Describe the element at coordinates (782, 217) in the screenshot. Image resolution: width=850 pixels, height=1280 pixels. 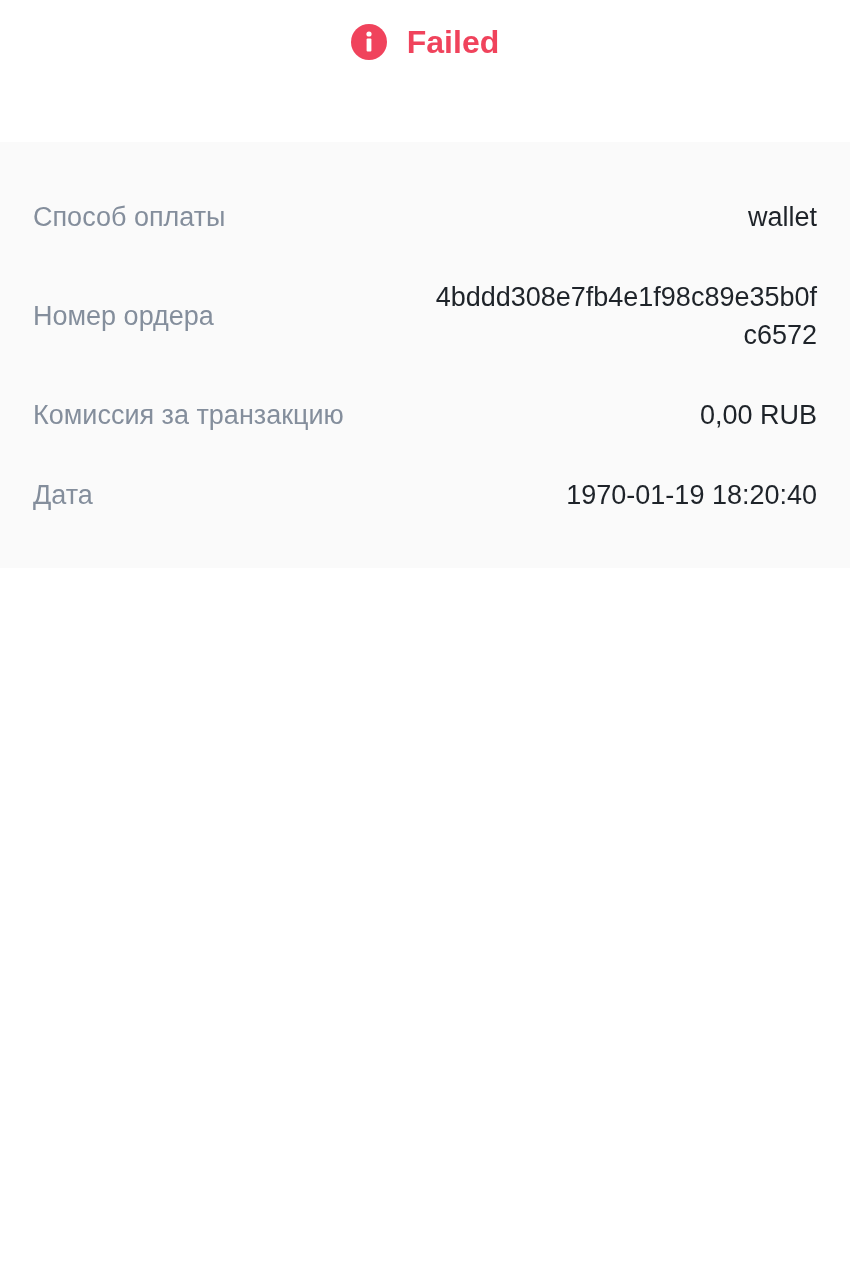
I see `detail-value: wallet` at that location.